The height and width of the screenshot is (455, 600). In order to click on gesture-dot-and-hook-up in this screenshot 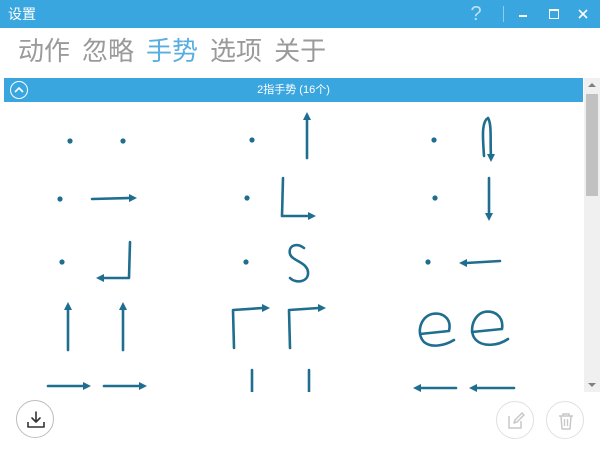, I will do `click(470, 138)`.